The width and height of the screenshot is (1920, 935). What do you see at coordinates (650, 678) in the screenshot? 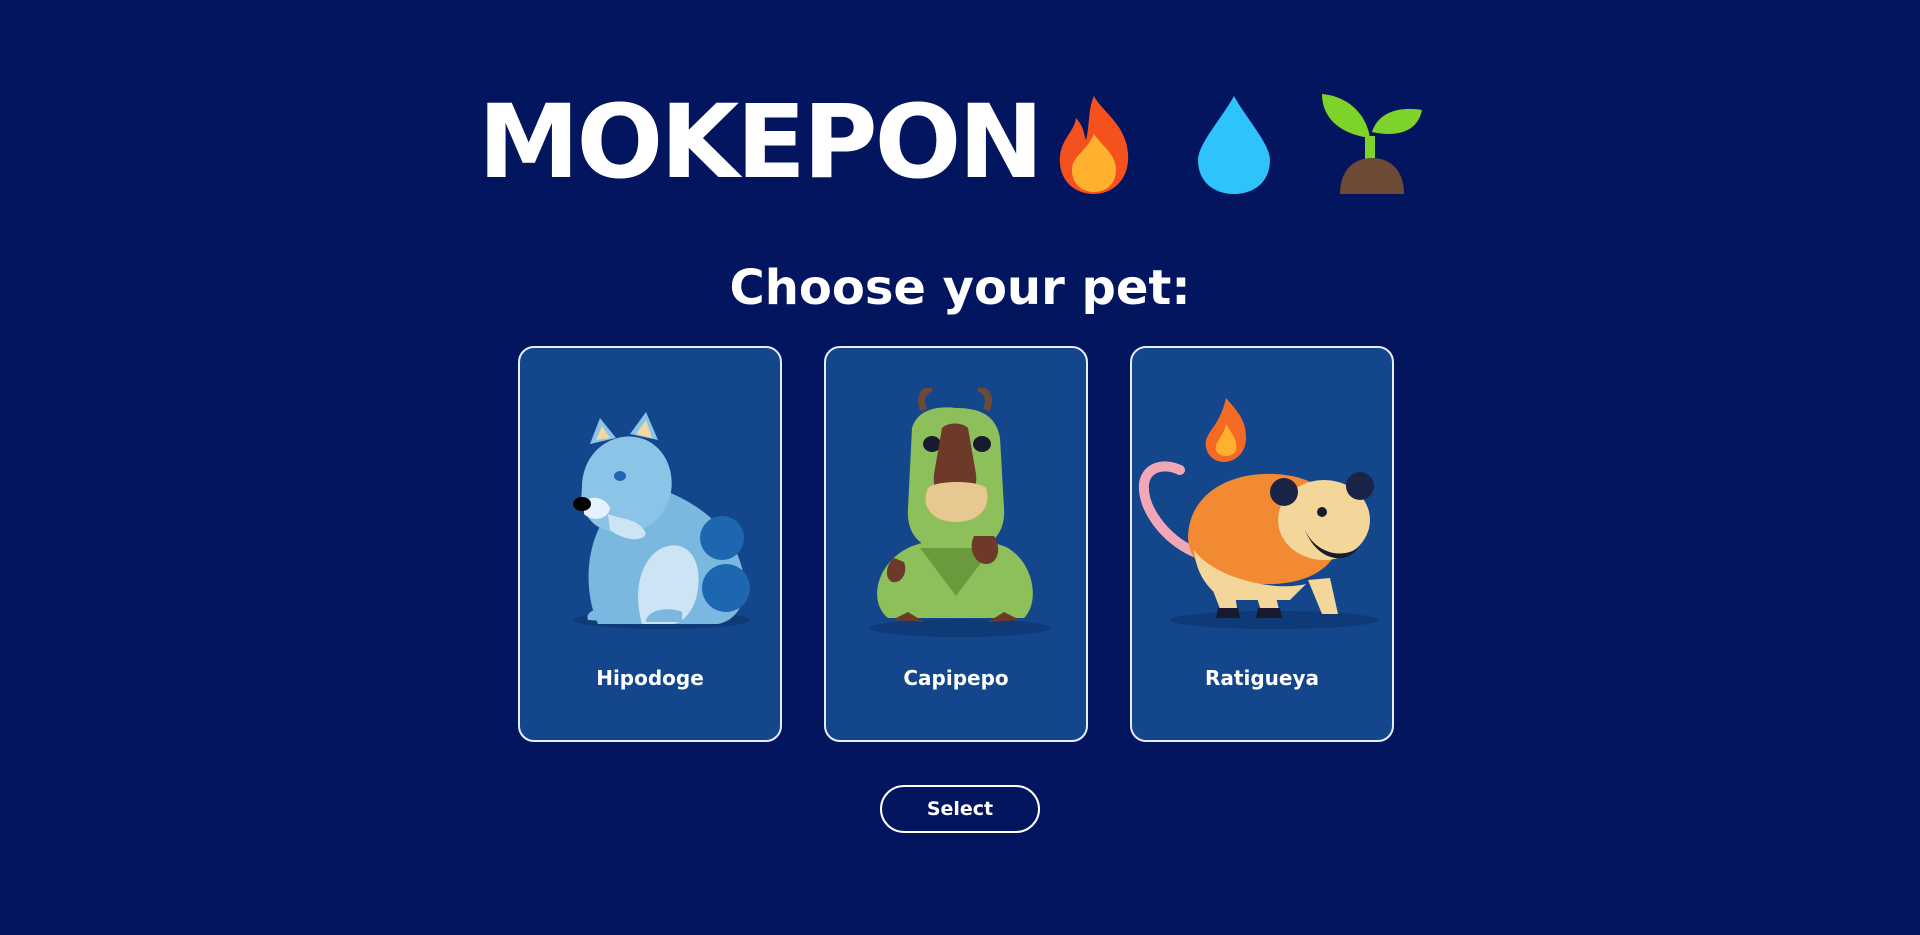
I see `pet-name: Hipodoge` at bounding box center [650, 678].